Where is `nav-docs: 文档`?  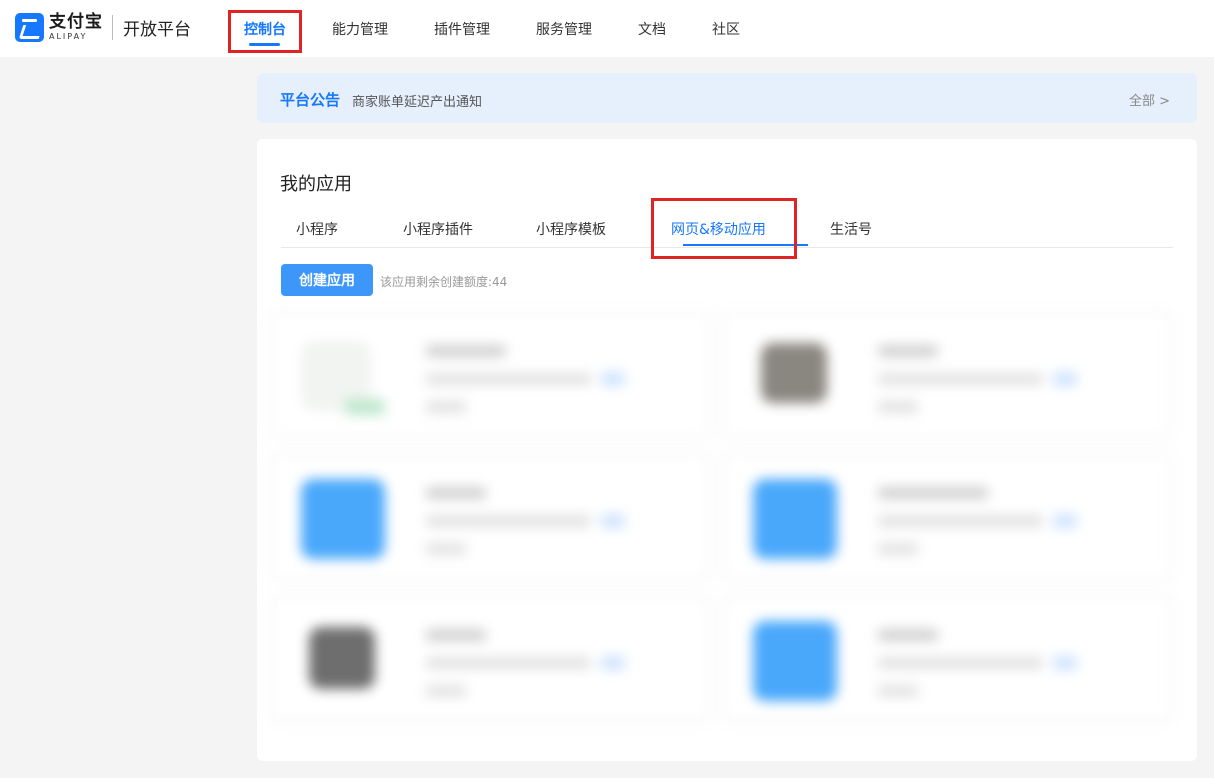 nav-docs: 文档 is located at coordinates (652, 29).